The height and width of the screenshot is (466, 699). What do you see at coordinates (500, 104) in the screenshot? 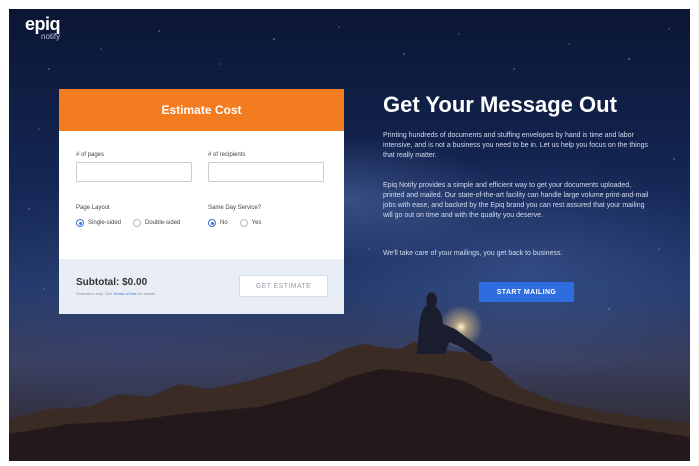
I see `hero-title: Get Your Message Out` at bounding box center [500, 104].